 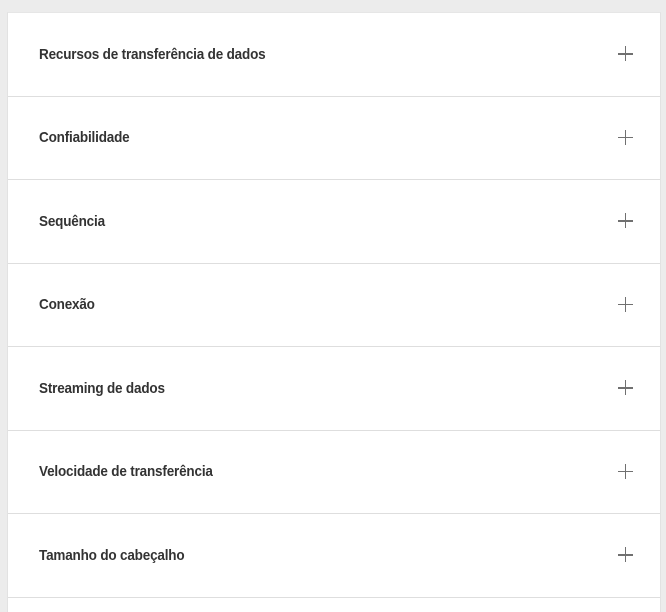 I want to click on accordion-item-connection: Conexão, so click(x=334, y=305).